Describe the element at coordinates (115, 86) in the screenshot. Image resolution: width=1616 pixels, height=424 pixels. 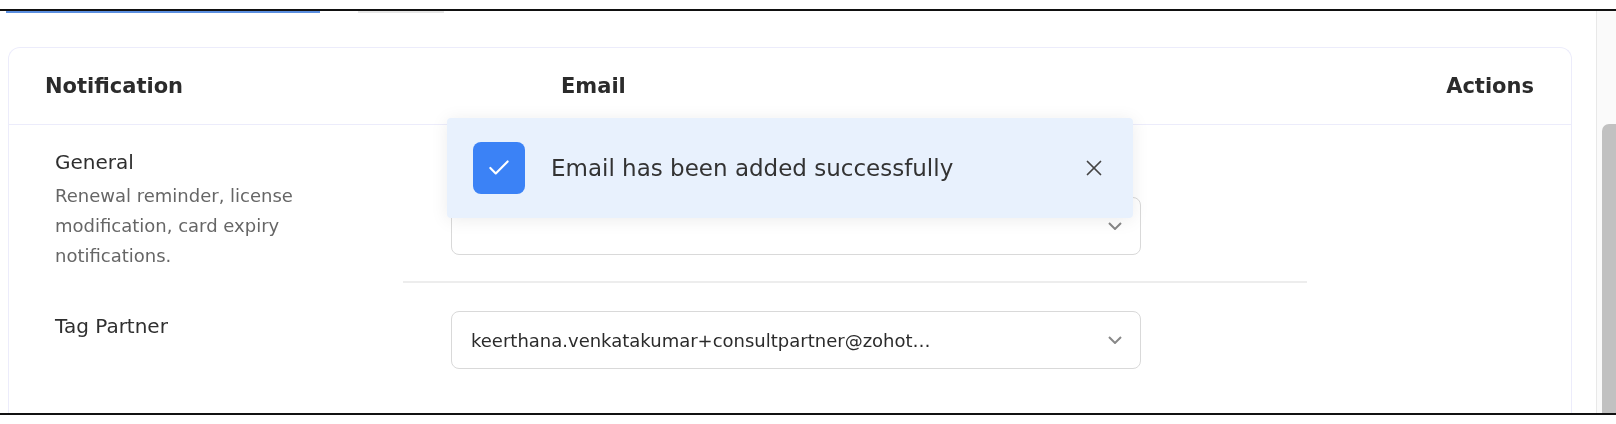
I see `column-header: Notification` at that location.